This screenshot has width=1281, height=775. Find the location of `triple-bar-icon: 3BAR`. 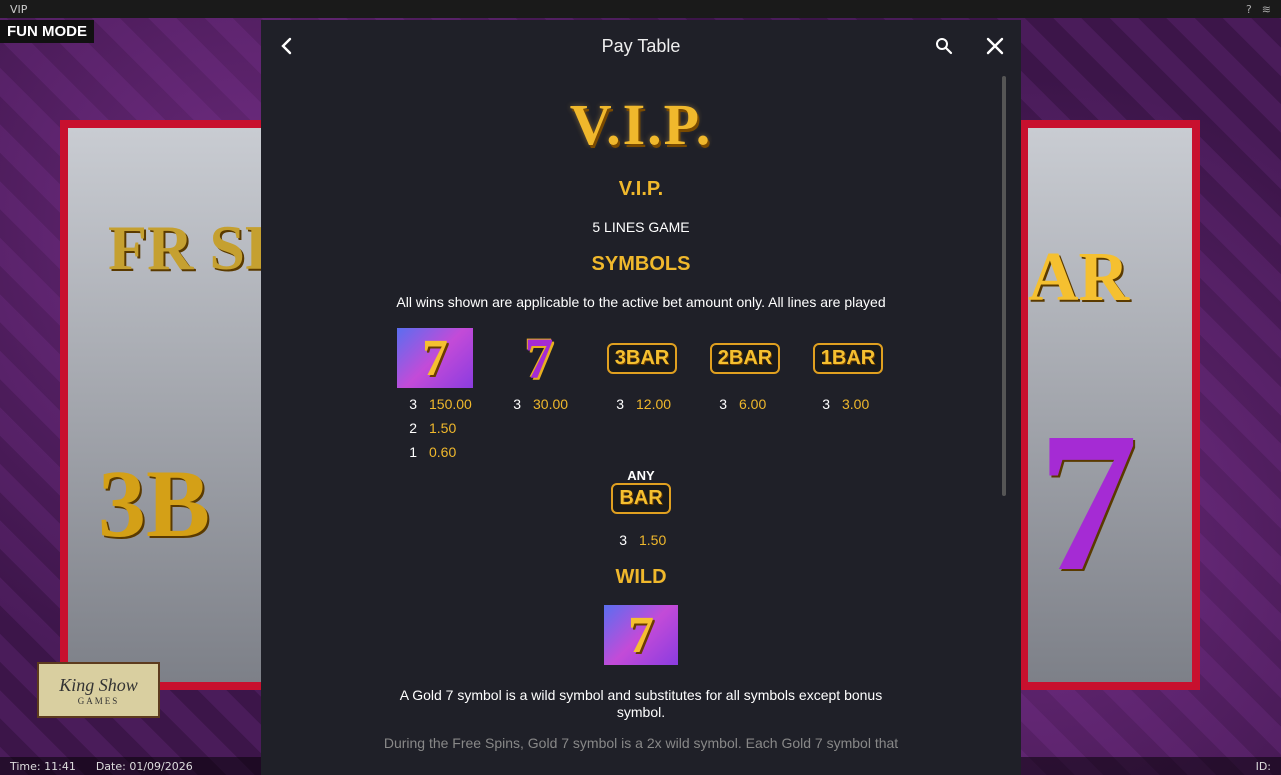

triple-bar-icon: 3BAR is located at coordinates (642, 358).